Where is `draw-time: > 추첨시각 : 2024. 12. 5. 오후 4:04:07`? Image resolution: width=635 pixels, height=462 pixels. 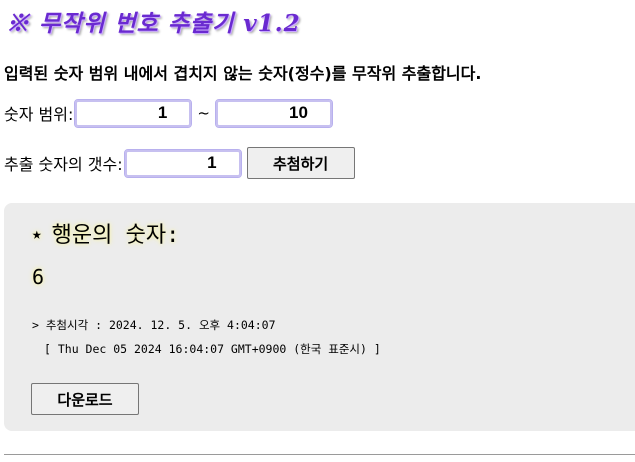 draw-time: > 추첨시각 : 2024. 12. 5. 오후 4:04:07 is located at coordinates (154, 325).